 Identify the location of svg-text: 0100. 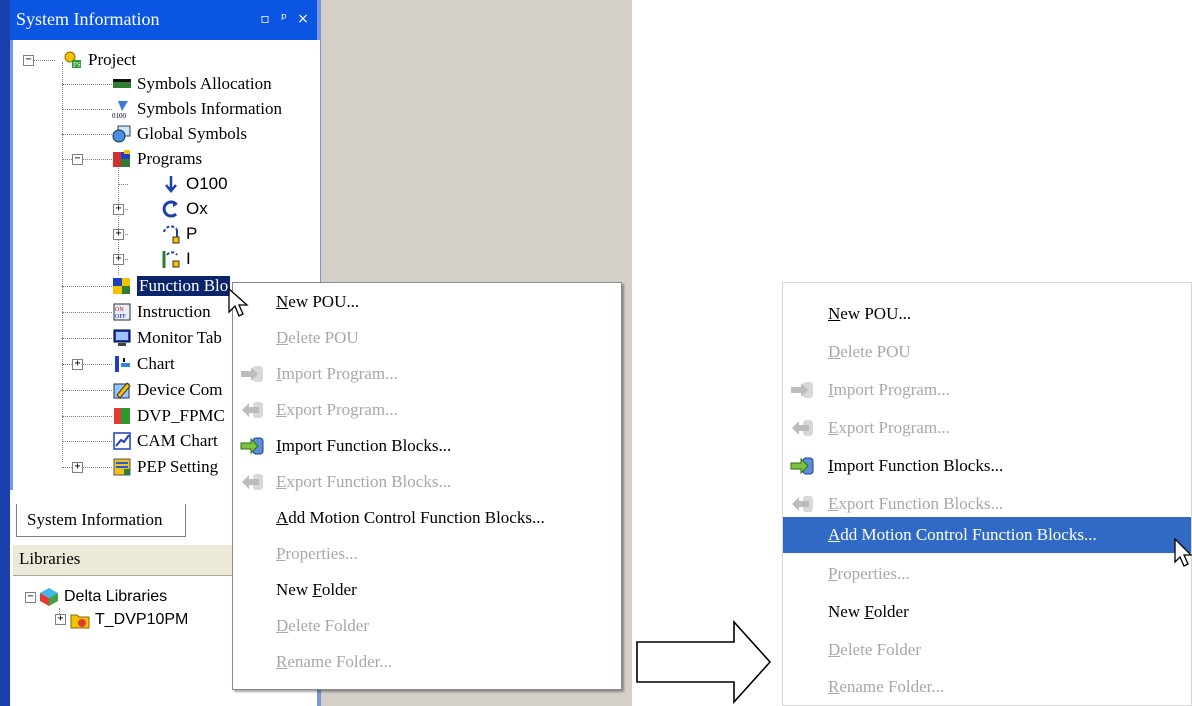
(119, 115).